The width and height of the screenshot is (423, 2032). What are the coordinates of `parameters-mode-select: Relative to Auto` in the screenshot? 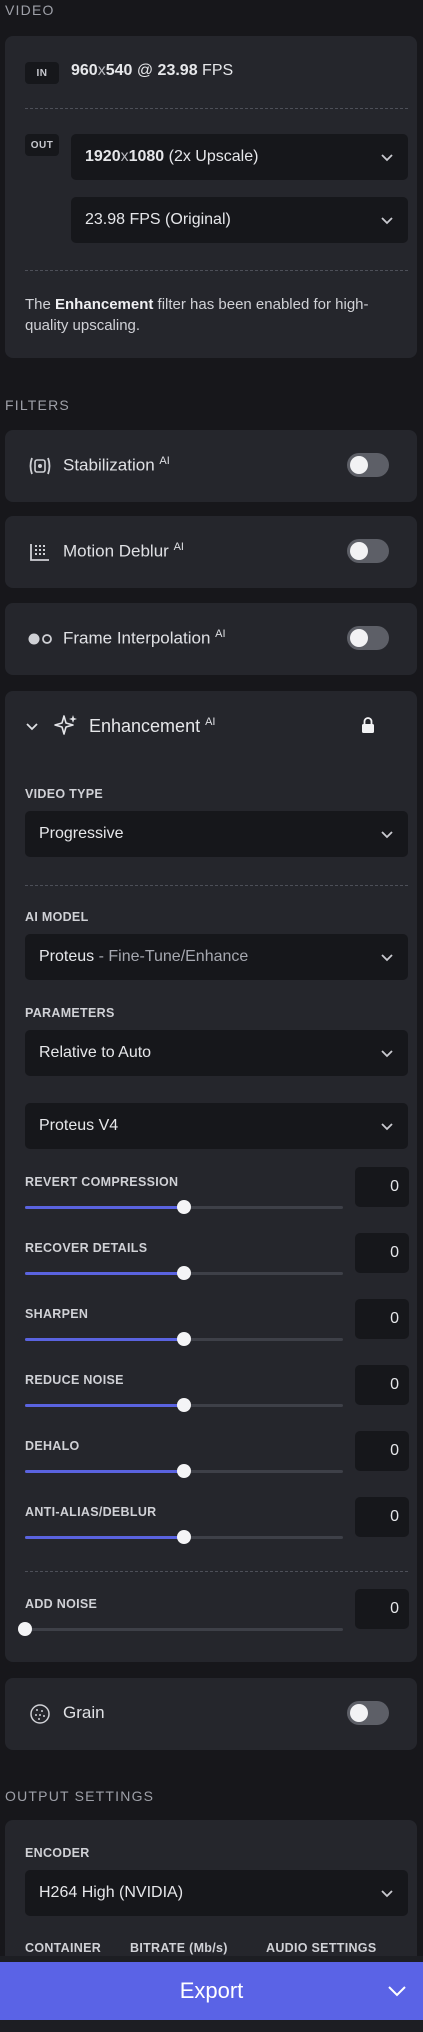 It's located at (216, 1053).